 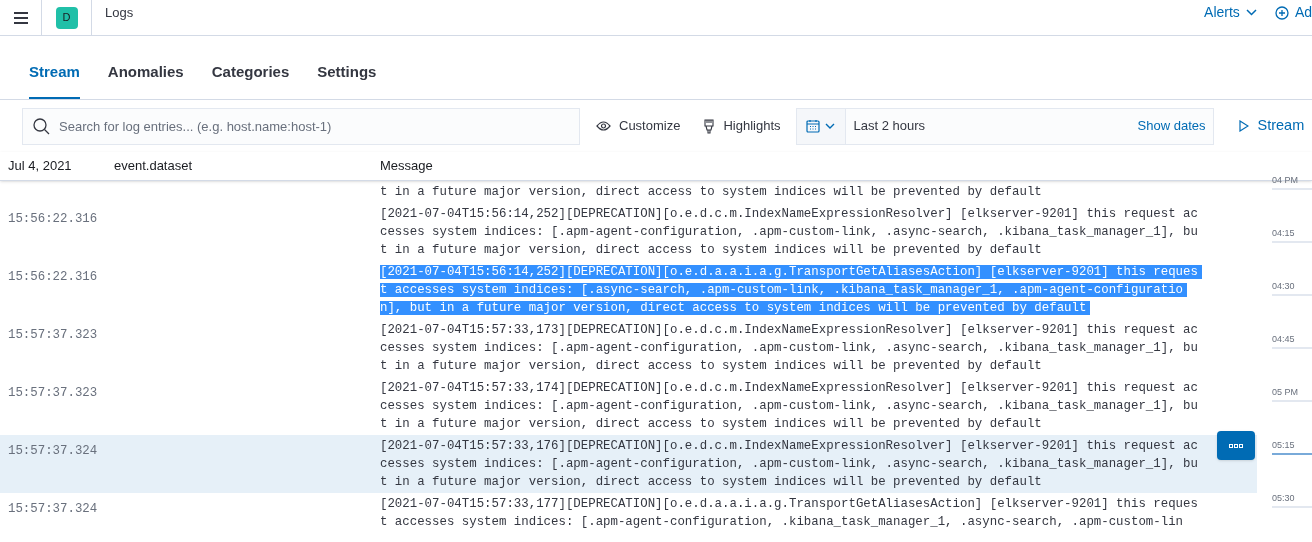 What do you see at coordinates (1171, 126) in the screenshot?
I see `show-dates-link: Show dates` at bounding box center [1171, 126].